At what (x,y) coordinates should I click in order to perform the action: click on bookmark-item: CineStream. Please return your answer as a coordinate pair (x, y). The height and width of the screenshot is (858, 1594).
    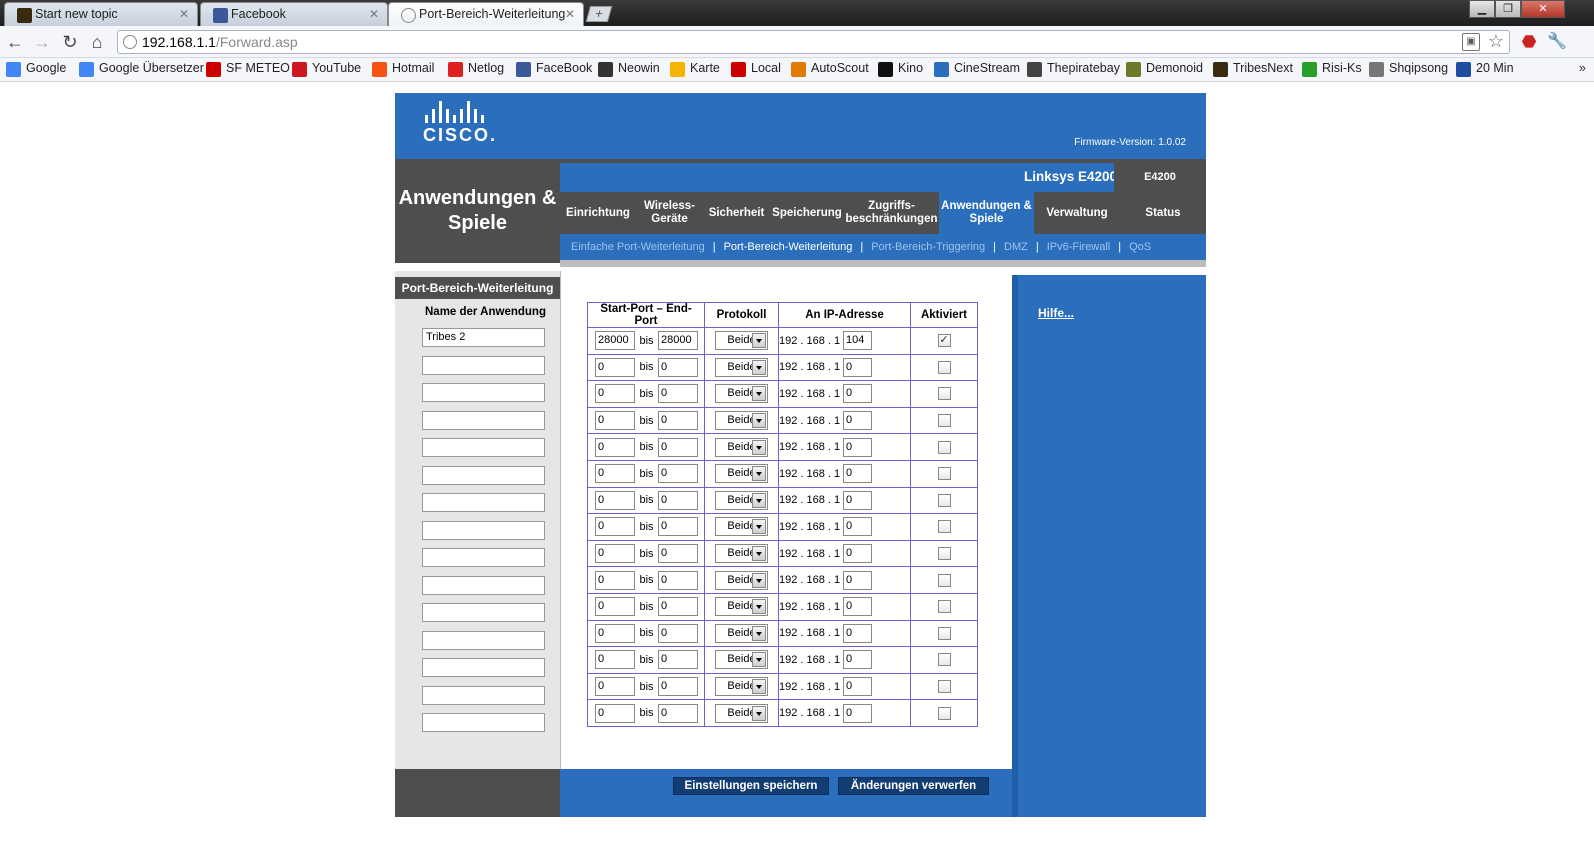
    Looking at the image, I should click on (977, 69).